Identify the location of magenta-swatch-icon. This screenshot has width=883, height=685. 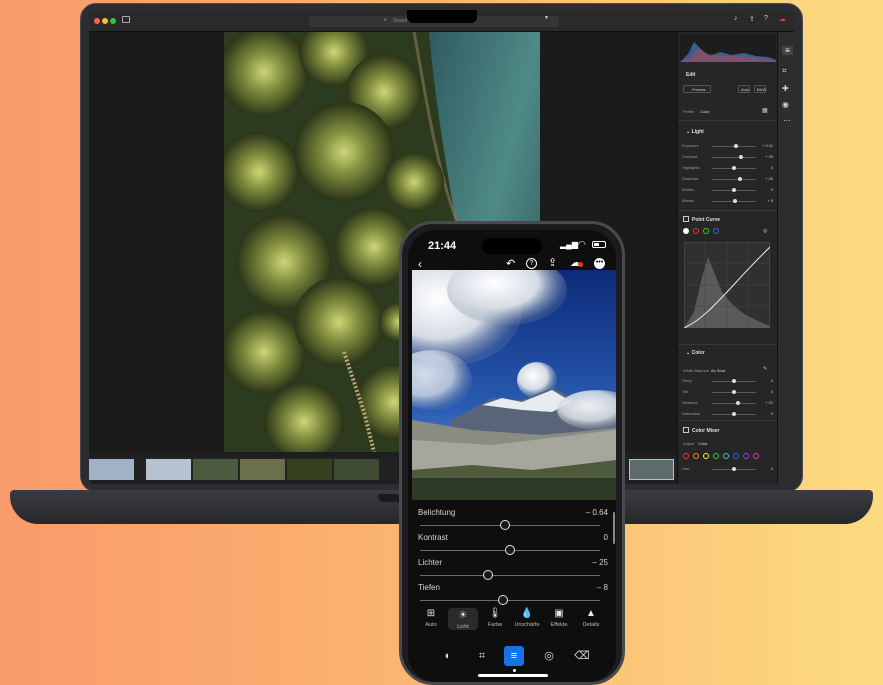
(756, 456).